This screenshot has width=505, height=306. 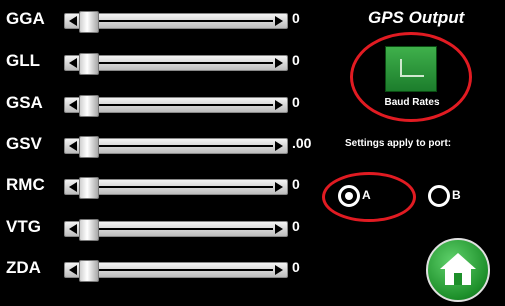 I want to click on baud-rates-button, so click(x=411, y=69).